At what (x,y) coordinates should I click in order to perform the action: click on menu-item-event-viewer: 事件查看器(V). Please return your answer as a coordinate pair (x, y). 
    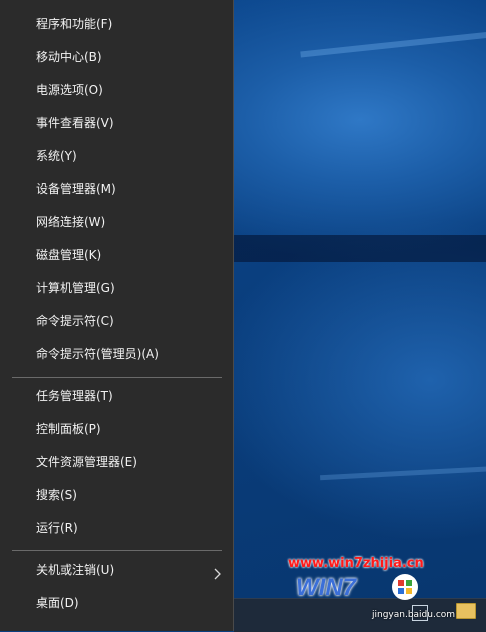
    Looking at the image, I should click on (116, 123).